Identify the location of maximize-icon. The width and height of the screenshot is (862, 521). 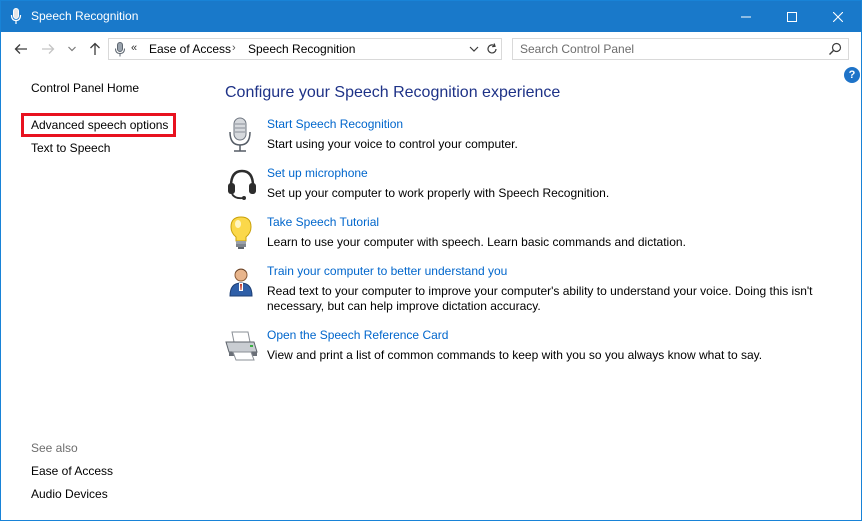
(792, 16).